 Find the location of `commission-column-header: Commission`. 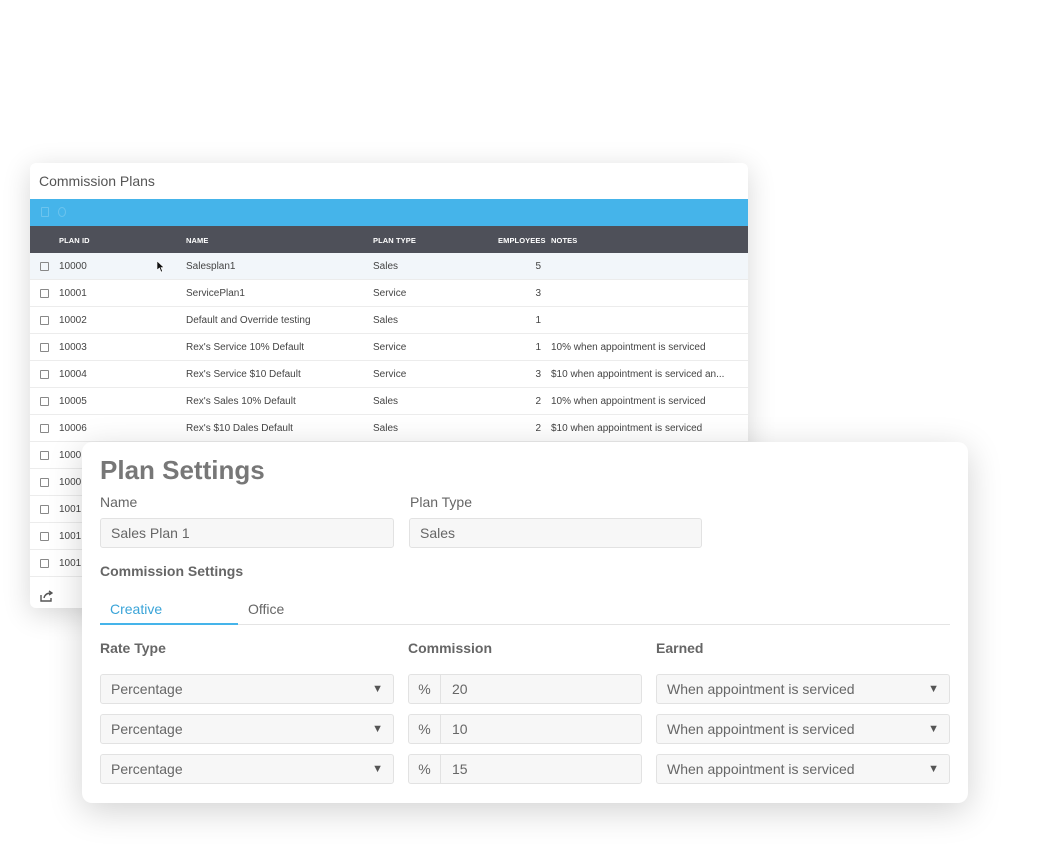

commission-column-header: Commission is located at coordinates (450, 648).